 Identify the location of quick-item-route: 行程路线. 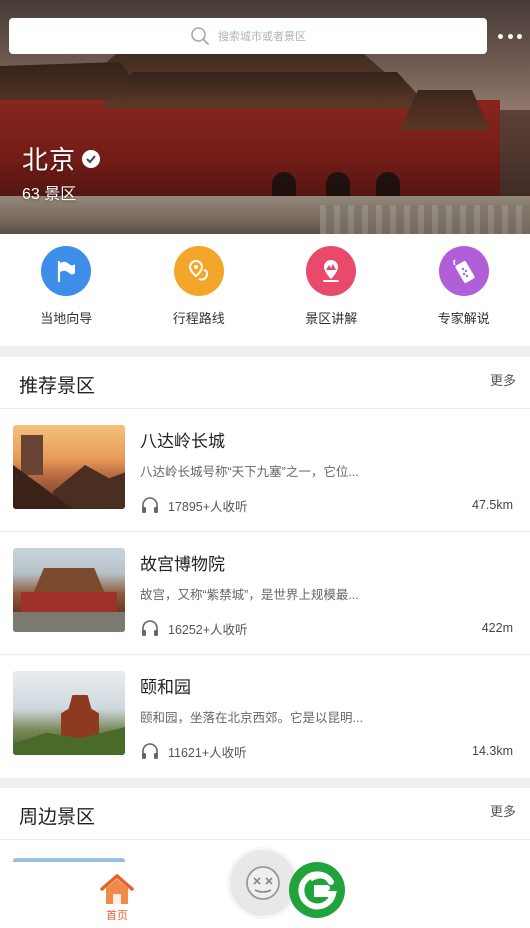
(199, 290).